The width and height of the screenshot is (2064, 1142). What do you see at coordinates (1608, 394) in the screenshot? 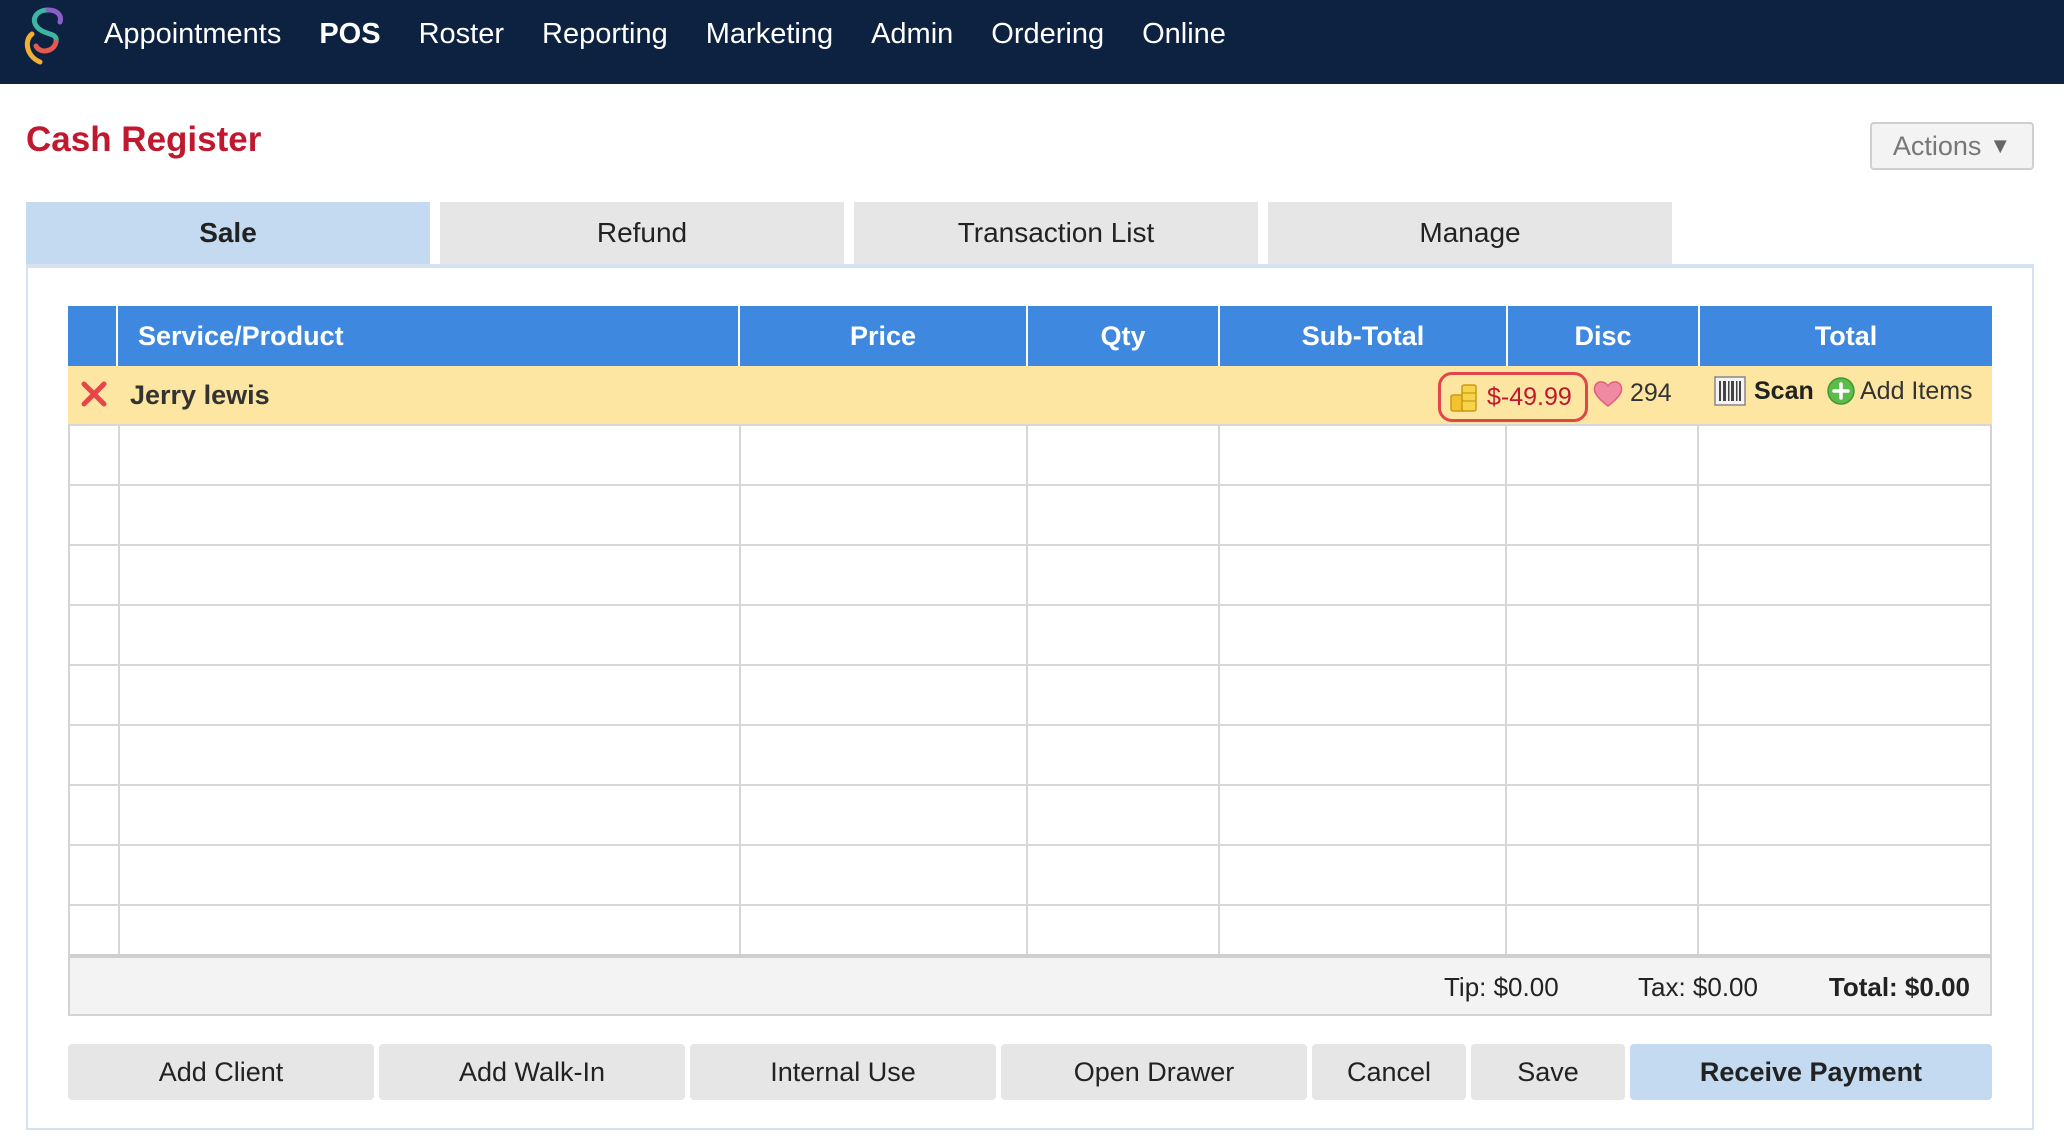
I see `heart-icon` at bounding box center [1608, 394].